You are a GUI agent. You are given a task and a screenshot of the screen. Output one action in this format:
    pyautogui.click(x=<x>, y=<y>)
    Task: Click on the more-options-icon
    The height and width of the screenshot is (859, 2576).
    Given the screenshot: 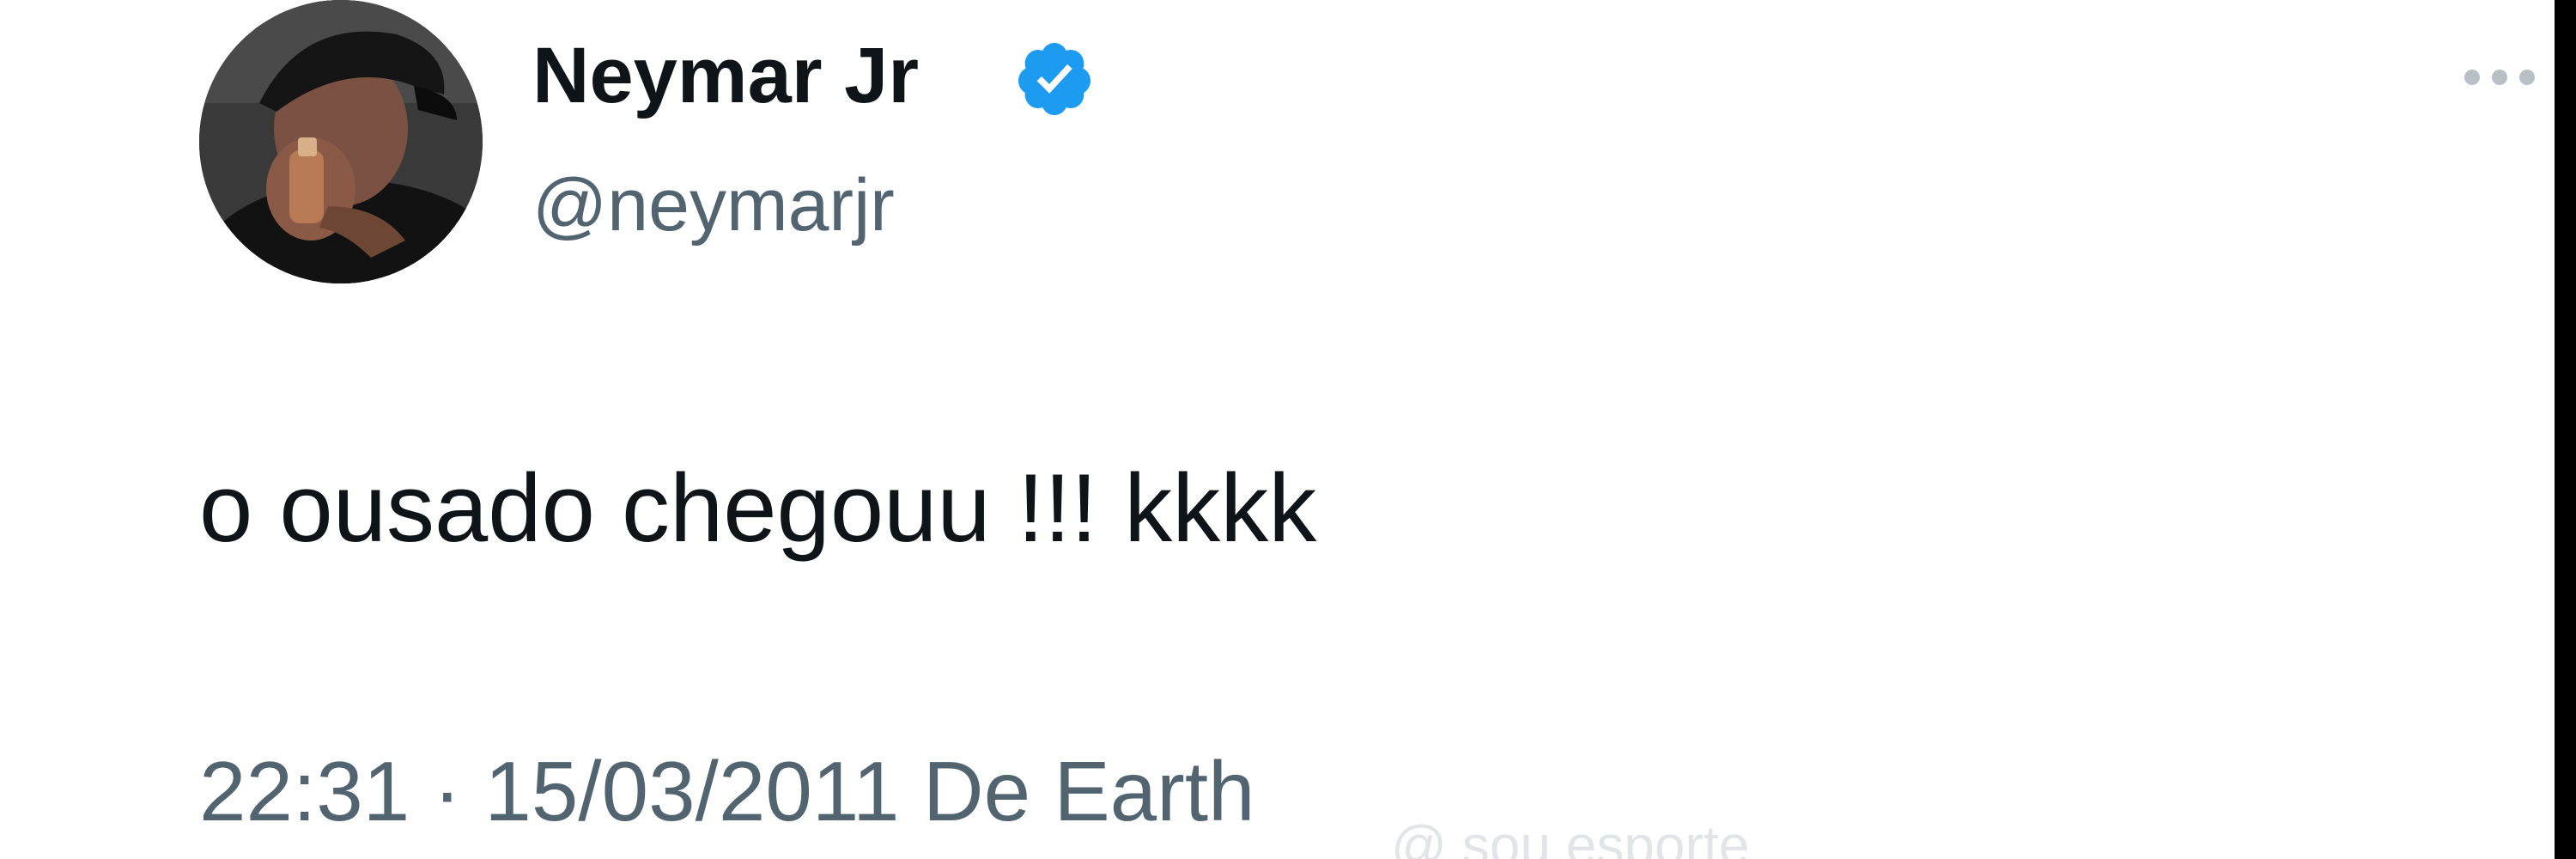 What is the action you would take?
    pyautogui.click(x=2509, y=78)
    